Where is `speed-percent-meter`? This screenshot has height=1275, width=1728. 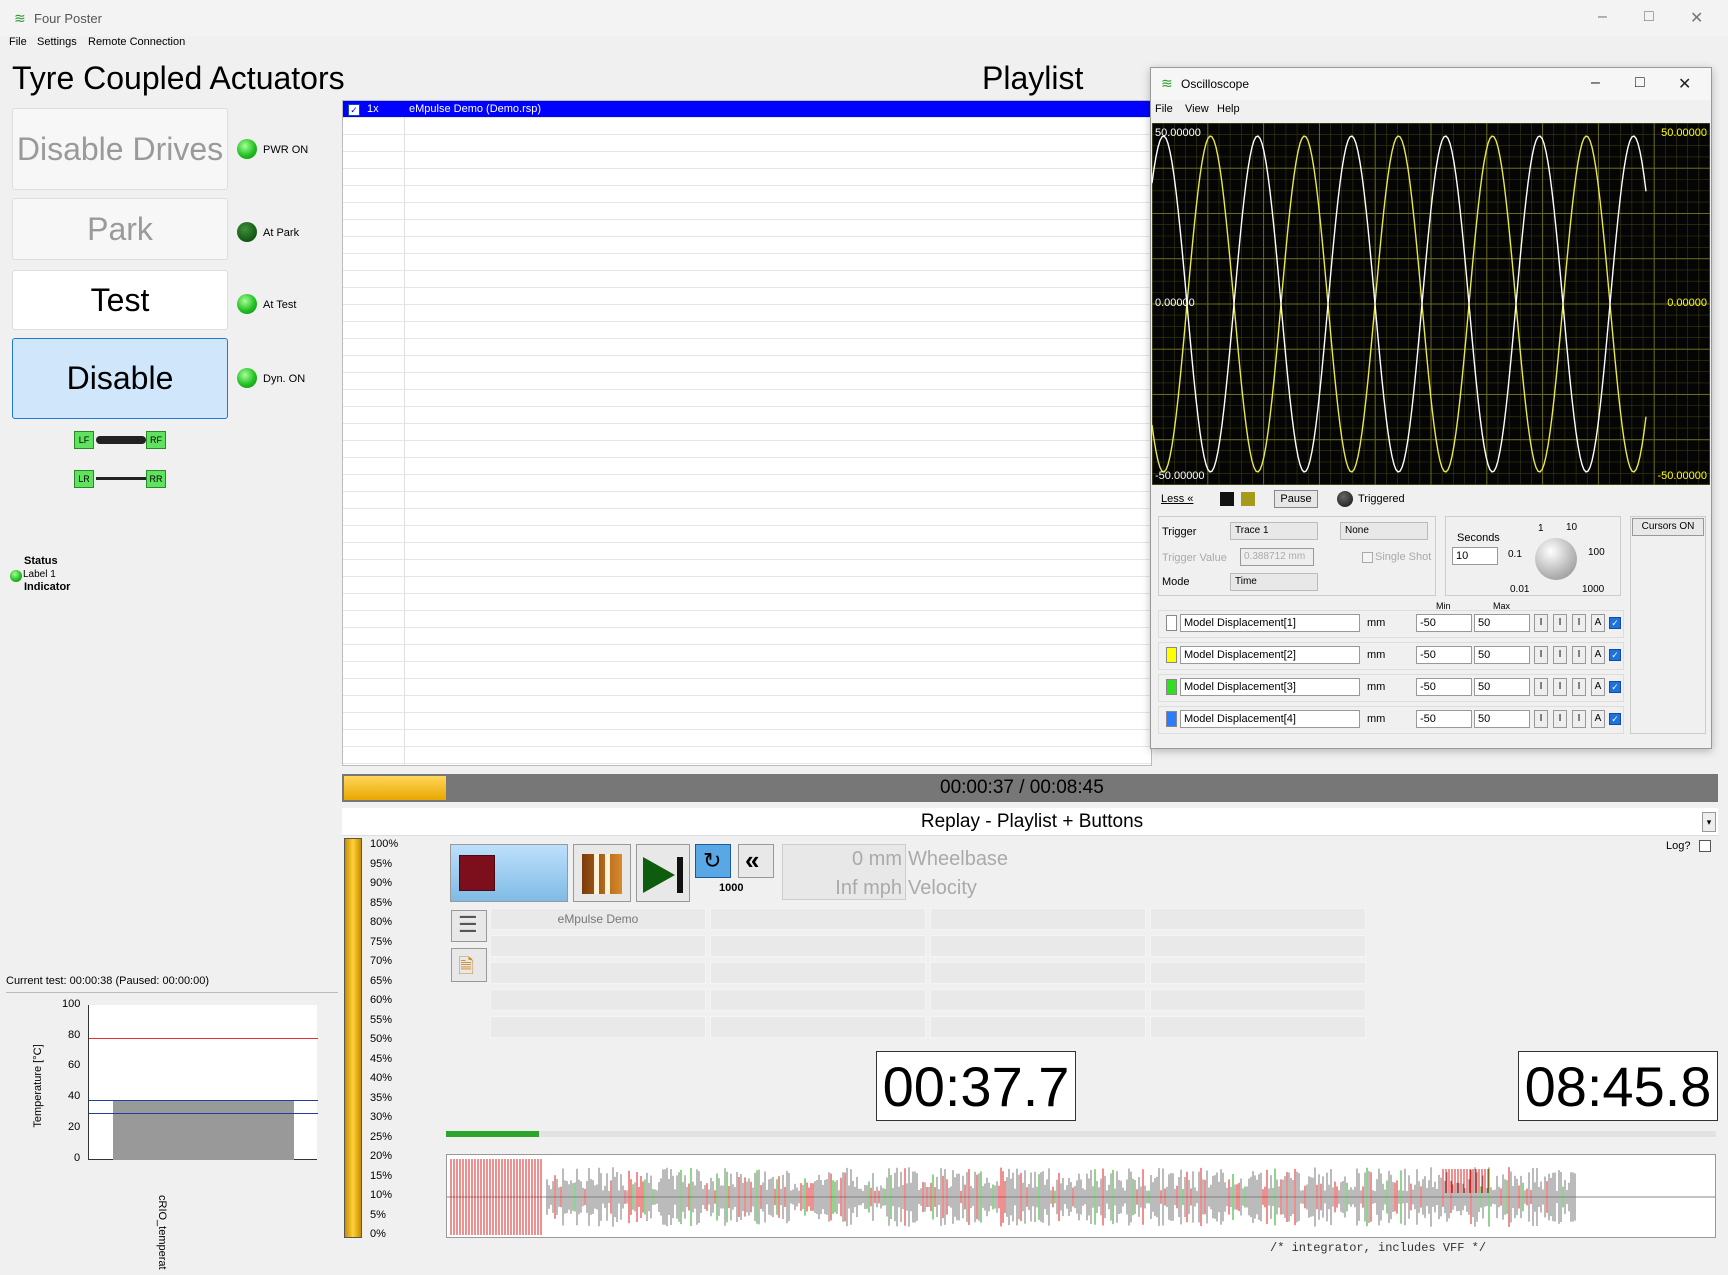 speed-percent-meter is located at coordinates (353, 1038).